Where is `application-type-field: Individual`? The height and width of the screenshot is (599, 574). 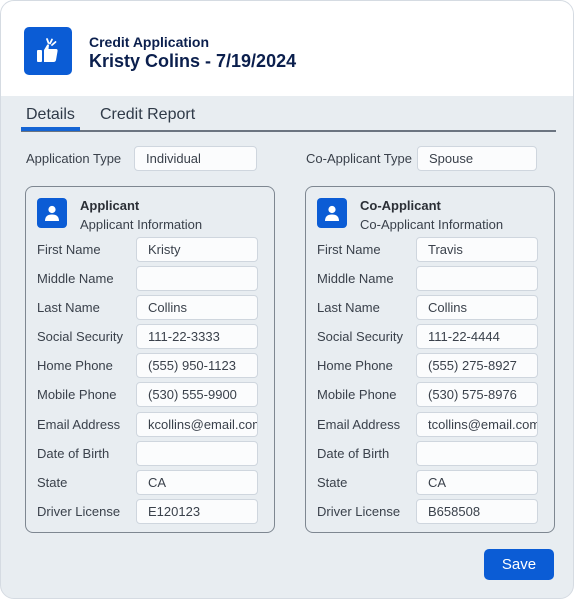
application-type-field: Individual is located at coordinates (195, 158).